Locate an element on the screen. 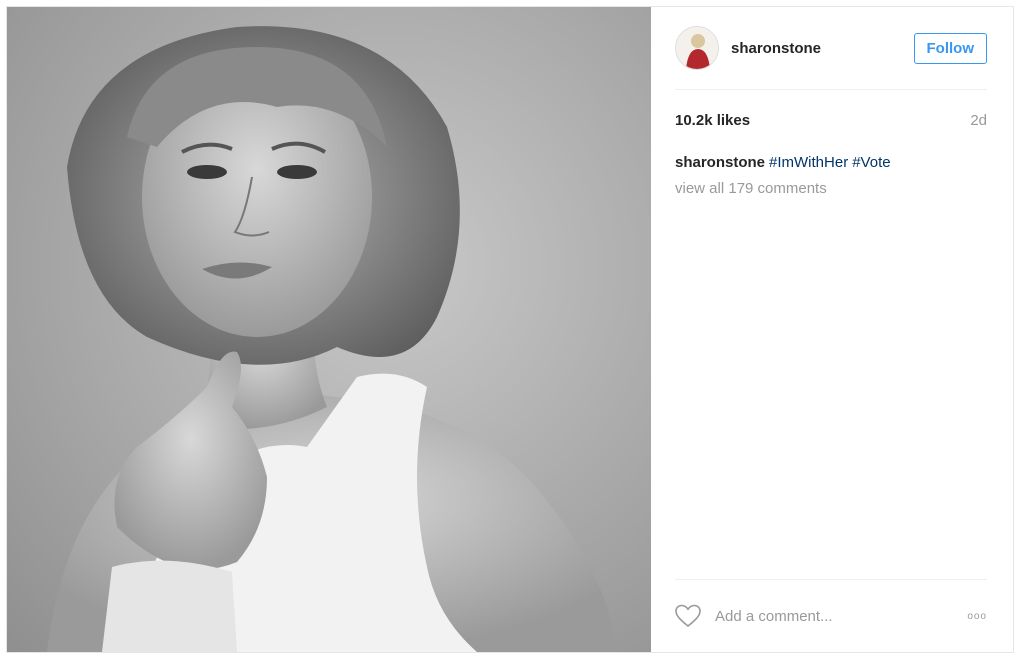 This screenshot has width=1024, height=658. comment-bar: ooo is located at coordinates (831, 615).